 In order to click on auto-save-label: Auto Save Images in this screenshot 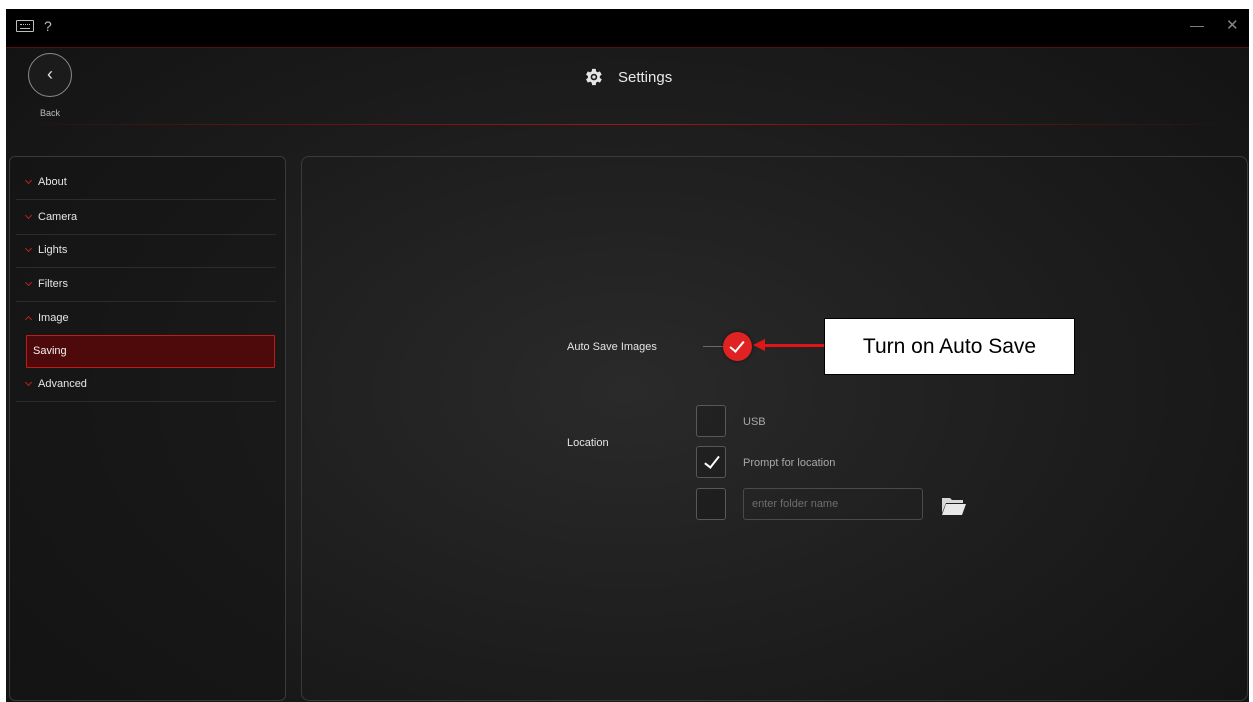, I will do `click(612, 347)`.